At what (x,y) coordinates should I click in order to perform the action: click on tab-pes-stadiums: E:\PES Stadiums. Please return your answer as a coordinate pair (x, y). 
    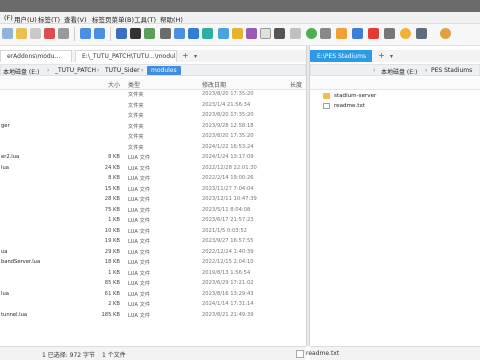
    Looking at the image, I should click on (341, 56).